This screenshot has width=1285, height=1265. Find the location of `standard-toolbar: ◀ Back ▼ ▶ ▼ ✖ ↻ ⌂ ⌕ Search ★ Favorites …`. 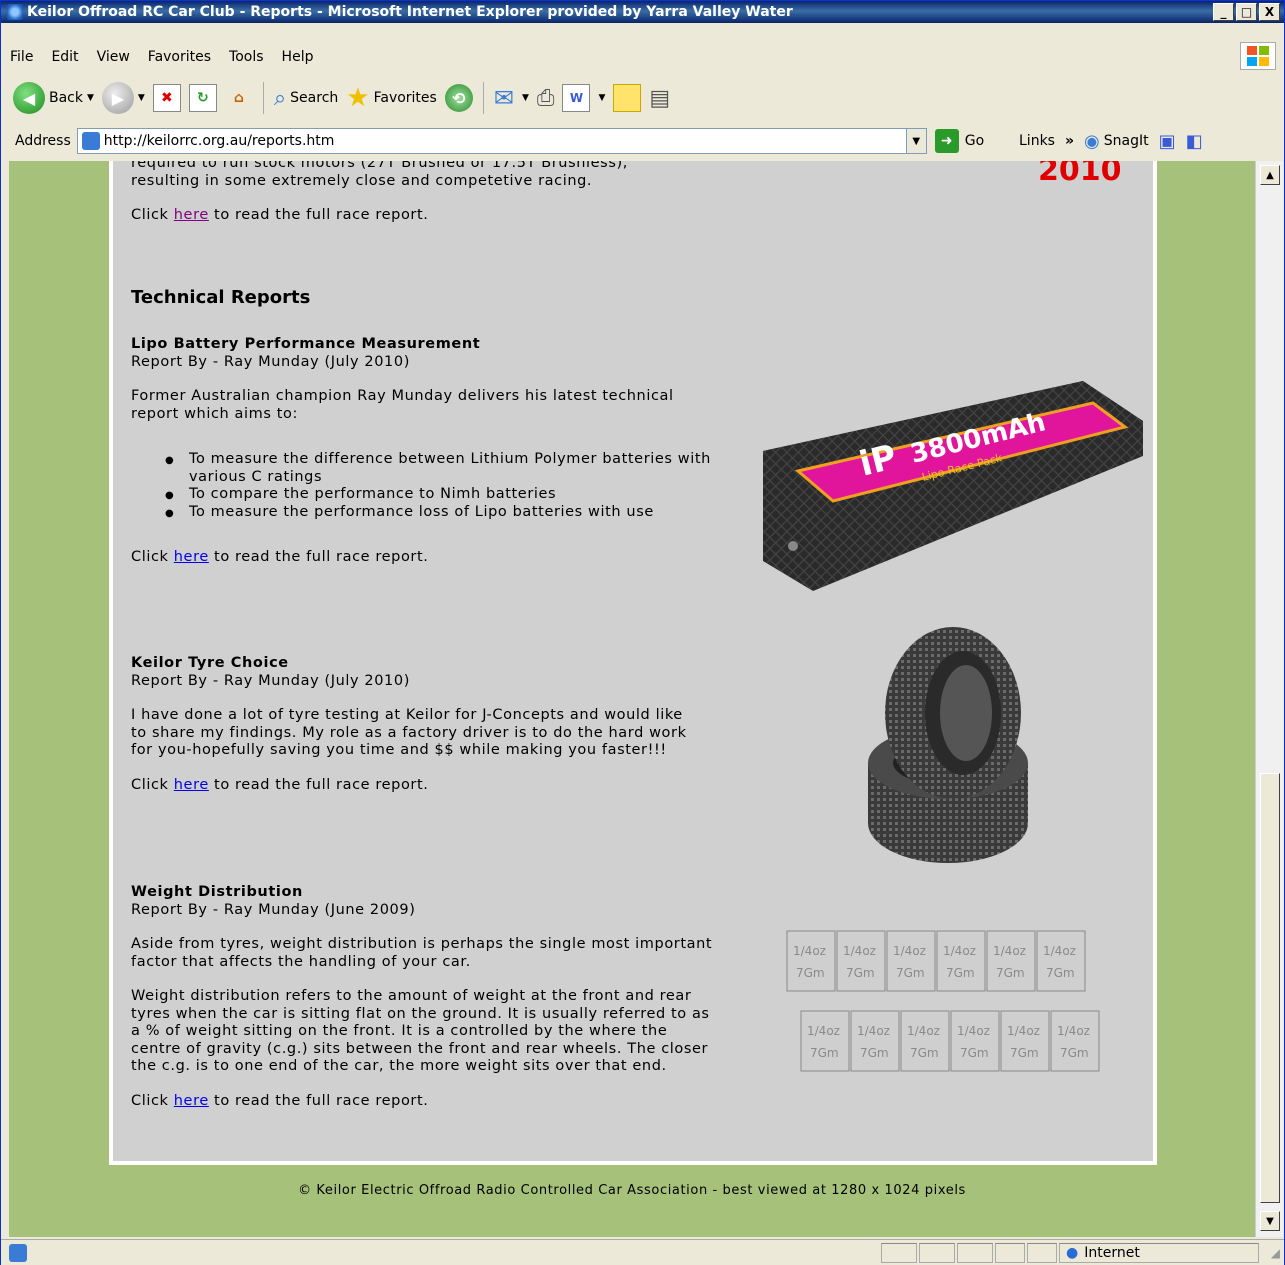

standard-toolbar: ◀ Back ▼ ▶ ▼ ✖ ↻ ⌂ ⌕ Search ★ Favorites … is located at coordinates (642, 98).